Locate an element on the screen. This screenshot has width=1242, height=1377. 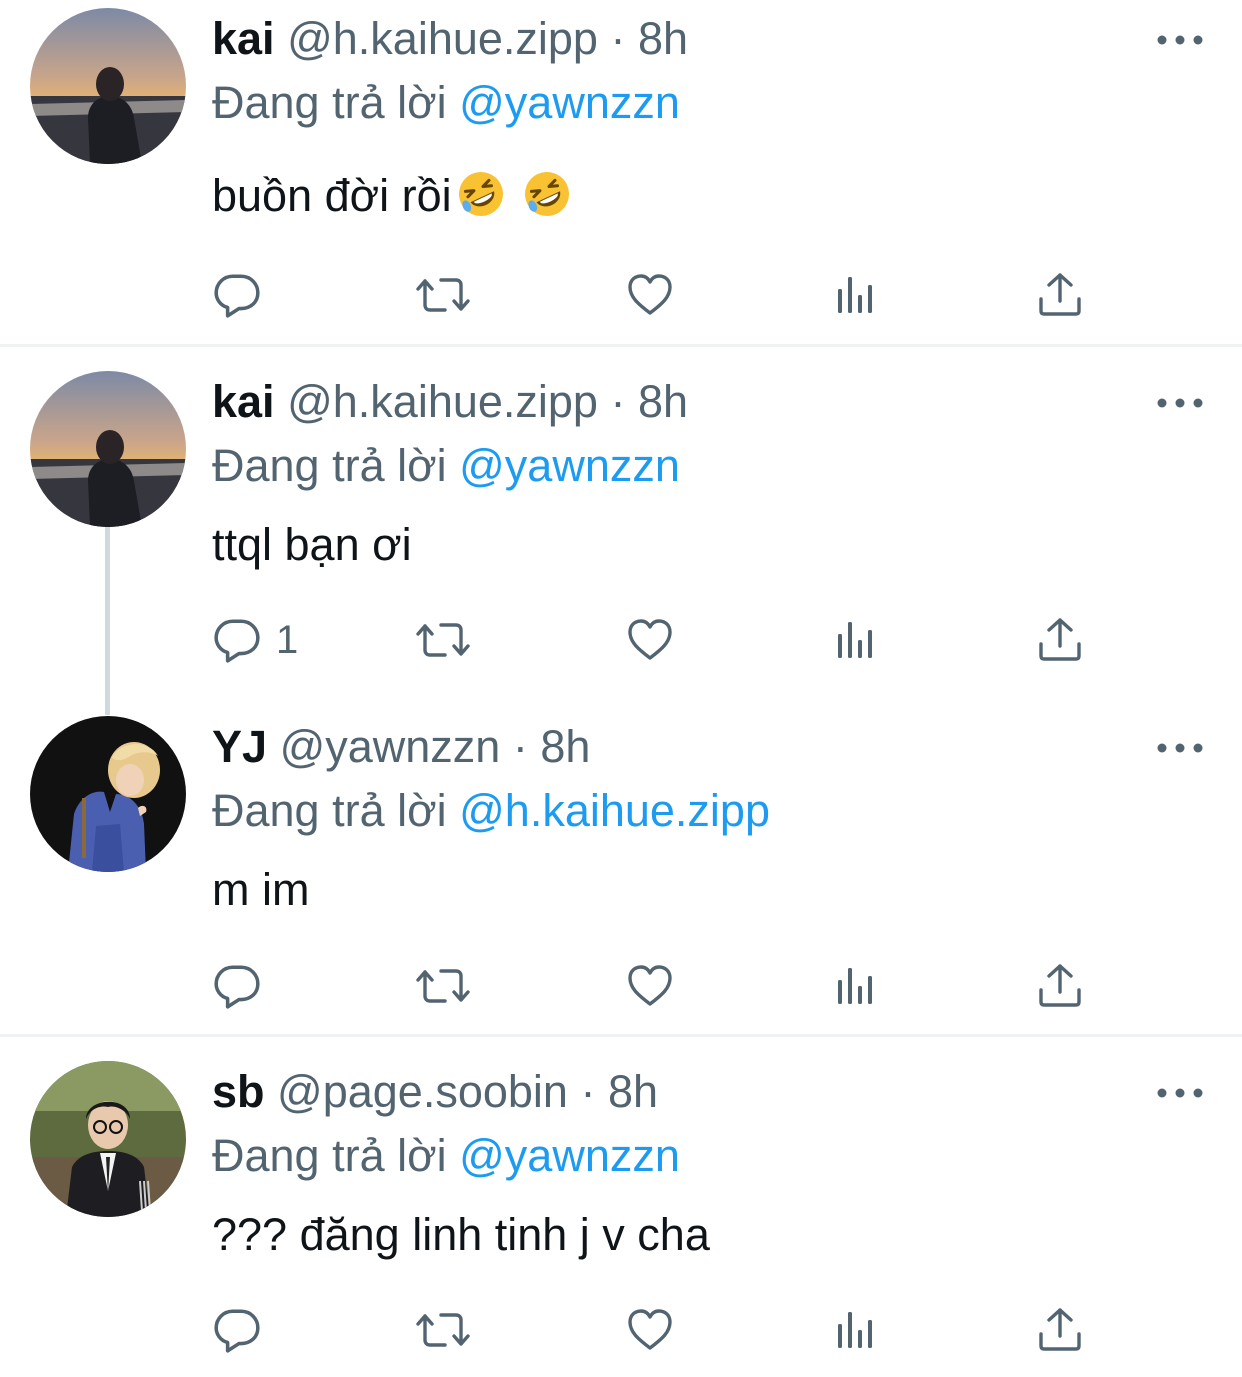
tweet-text: m im is located at coordinates (260, 890).